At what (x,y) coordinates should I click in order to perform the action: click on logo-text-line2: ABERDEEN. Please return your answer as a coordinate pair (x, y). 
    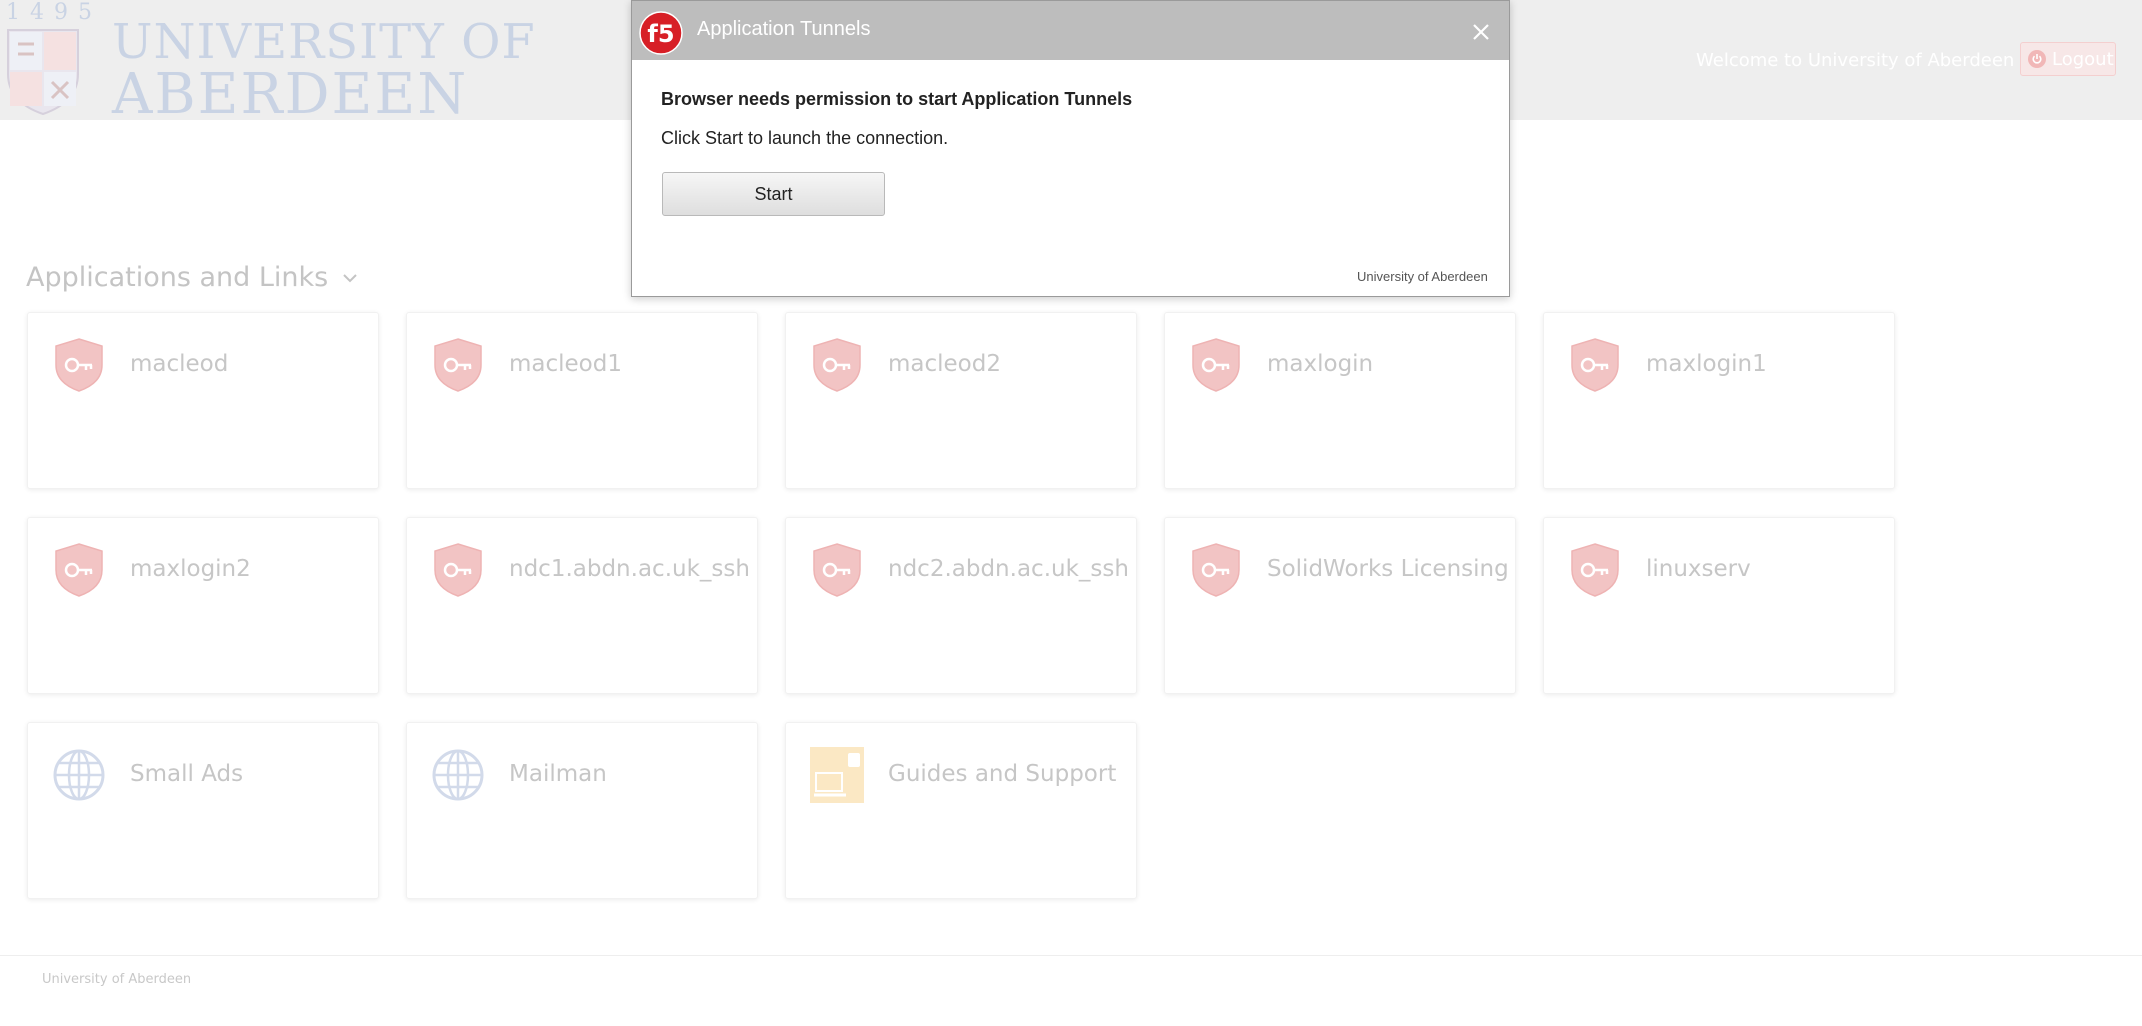
    Looking at the image, I should click on (290, 94).